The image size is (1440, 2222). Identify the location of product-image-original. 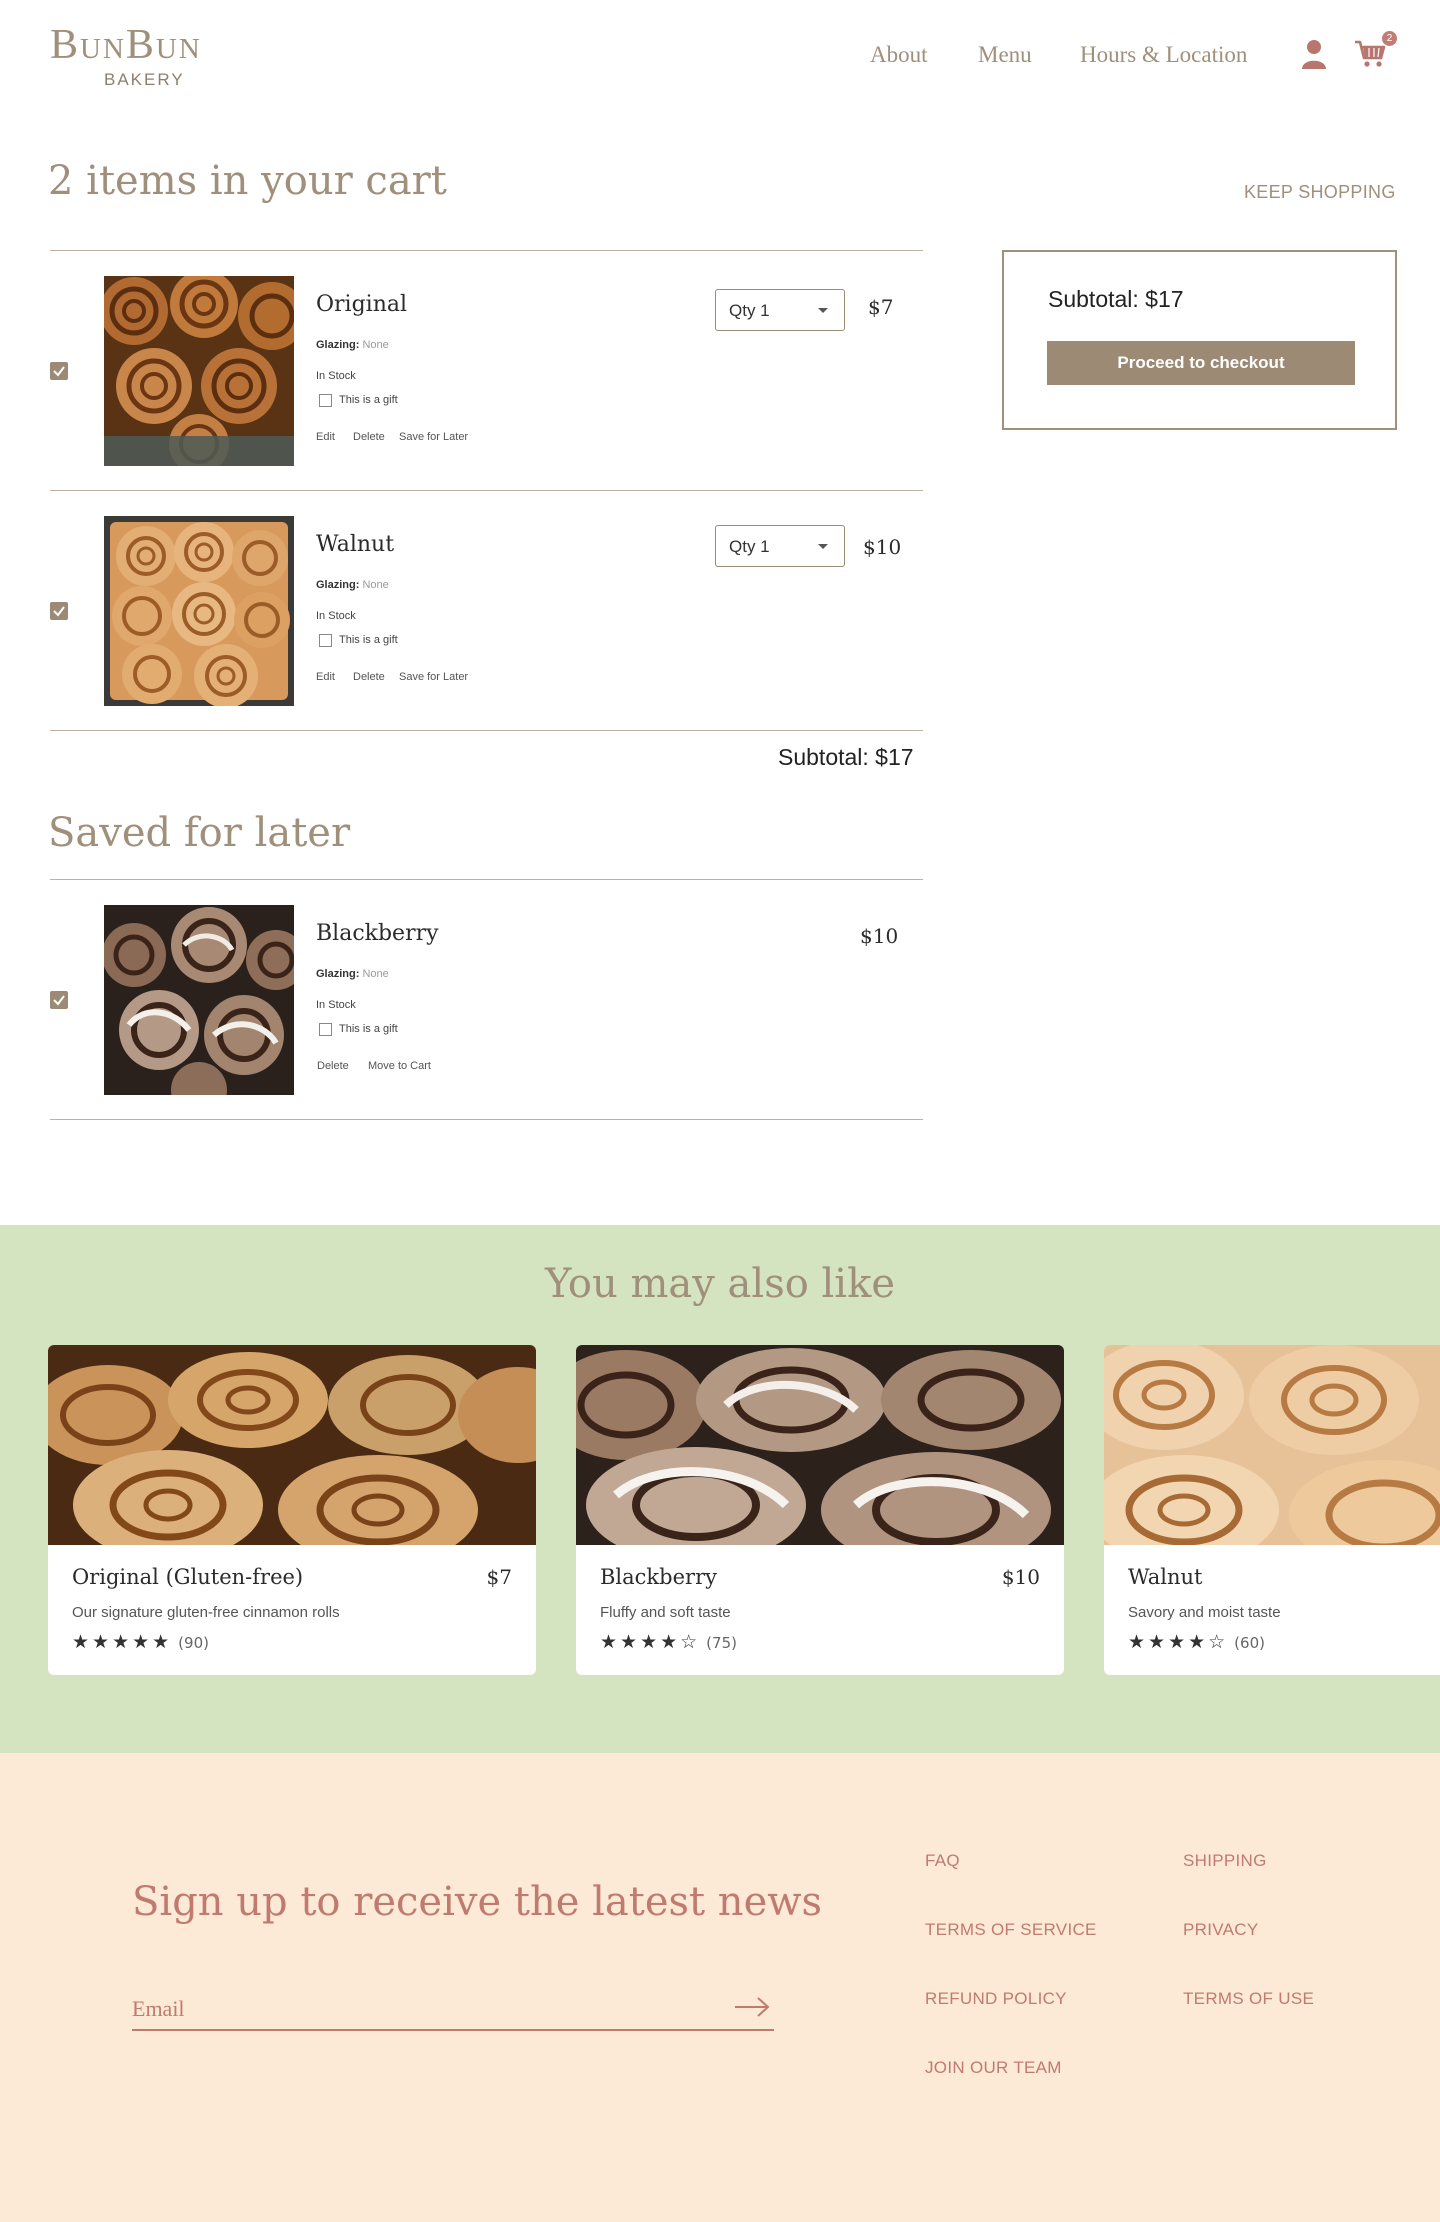
(199, 371).